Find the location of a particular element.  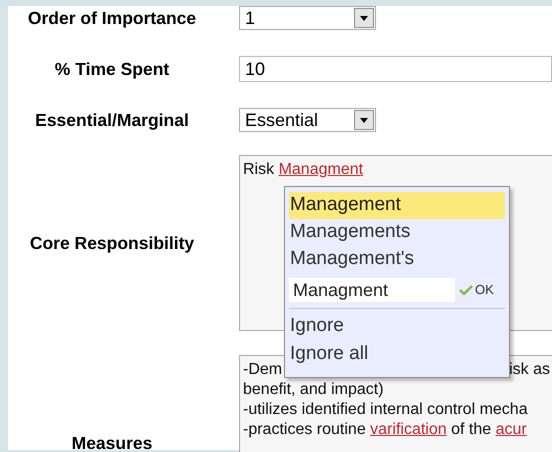

field-label: Essential/Marginal is located at coordinates (112, 120).